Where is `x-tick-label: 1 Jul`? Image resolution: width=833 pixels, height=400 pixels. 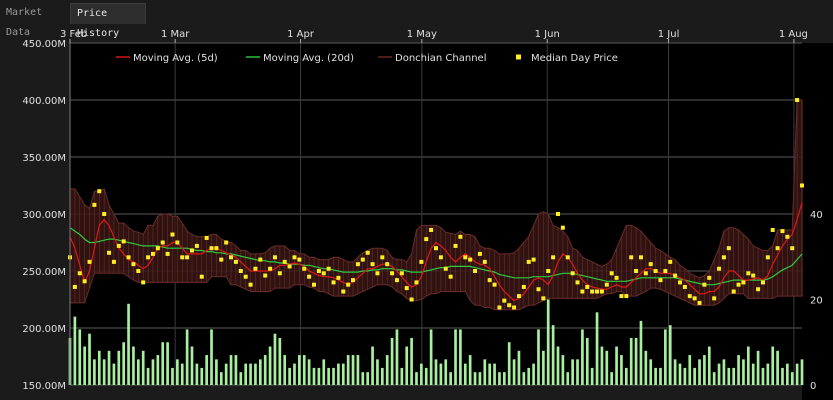
x-tick-label: 1 Jul is located at coordinates (669, 34).